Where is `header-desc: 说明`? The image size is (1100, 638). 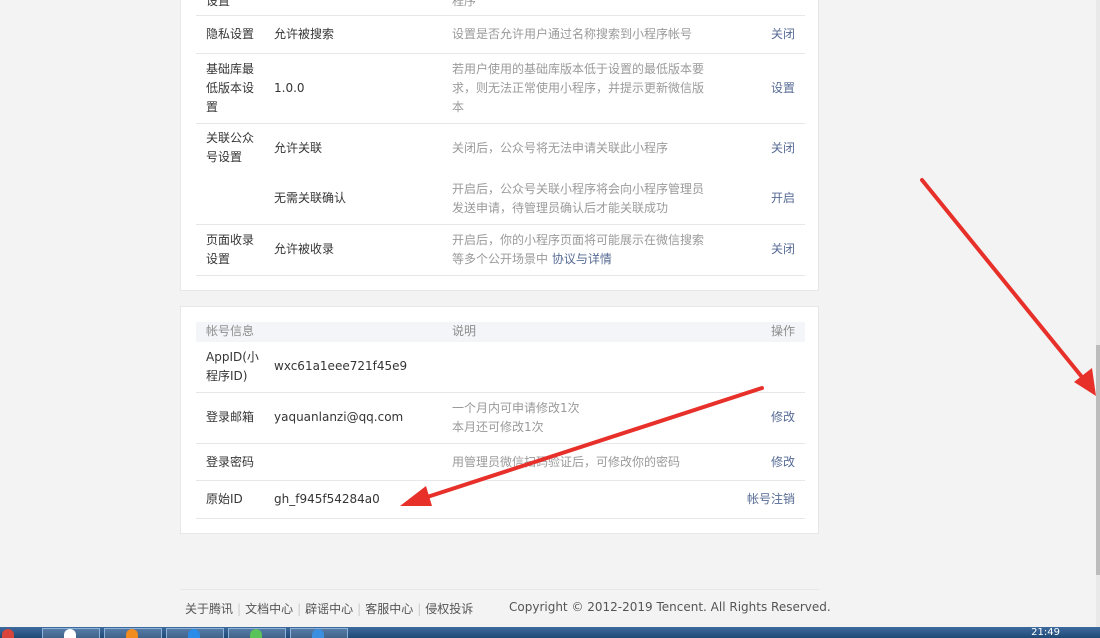
header-desc: 说明 is located at coordinates (464, 331).